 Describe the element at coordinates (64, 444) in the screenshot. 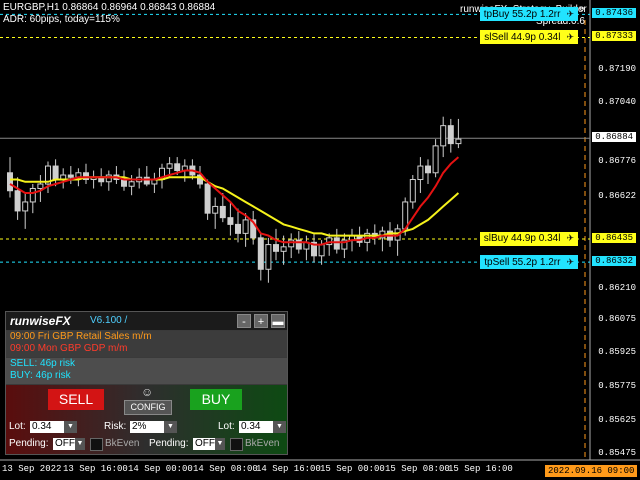

I see `pending-sell-select: OFF` at that location.